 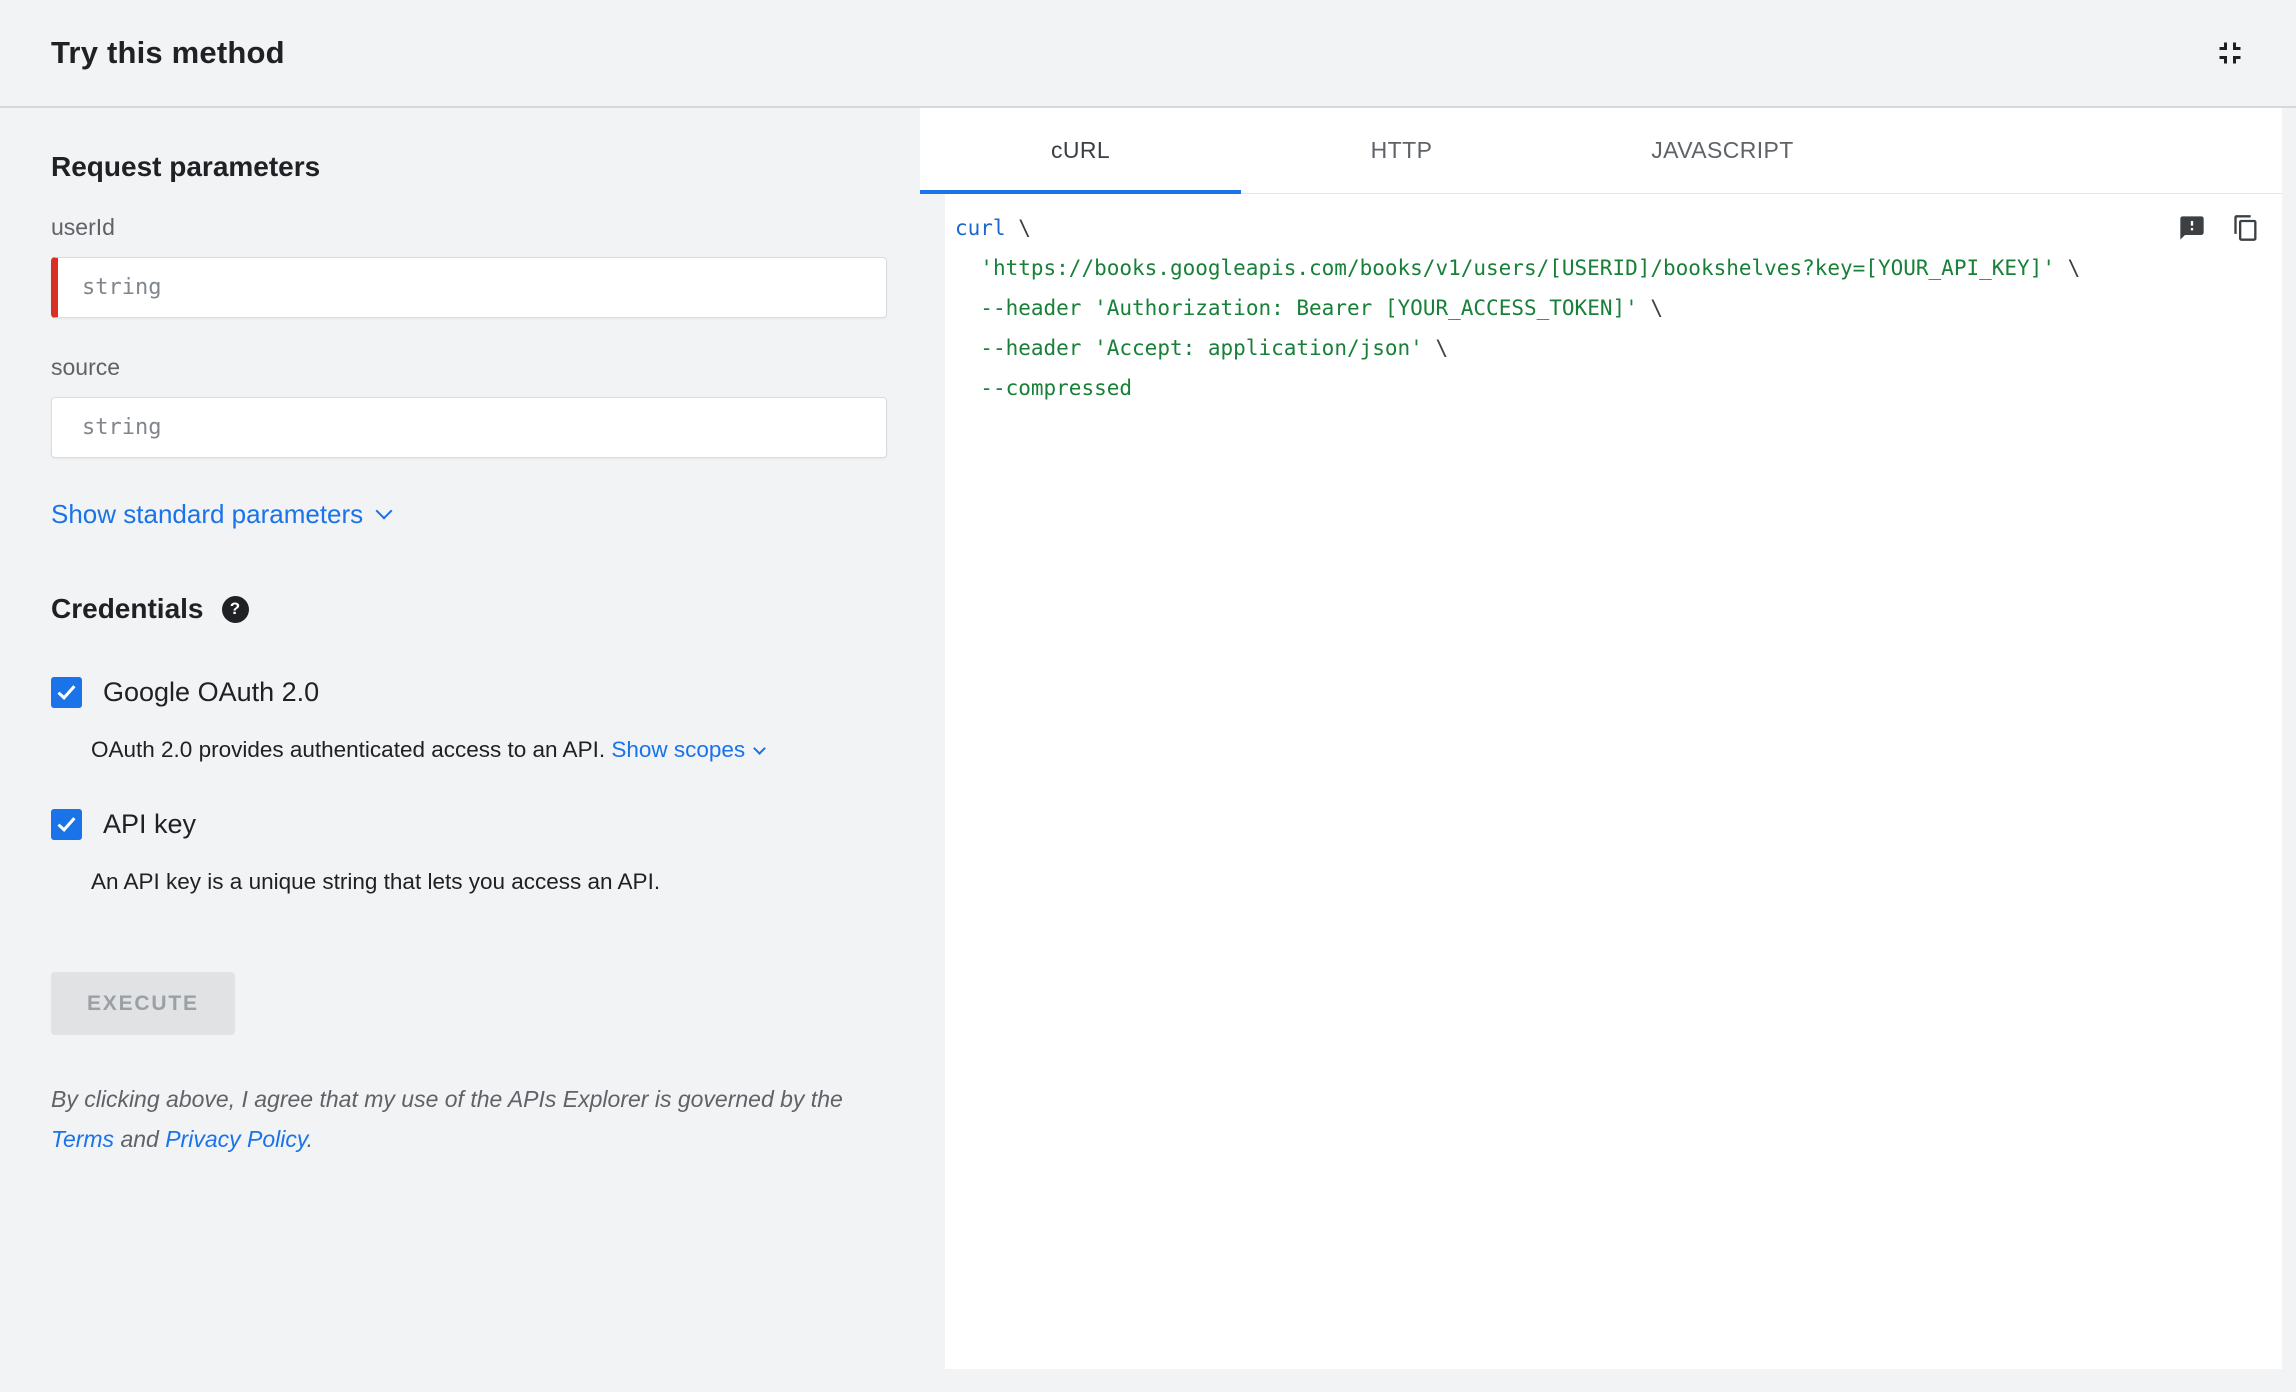 What do you see at coordinates (469, 427) in the screenshot?
I see `source-input` at bounding box center [469, 427].